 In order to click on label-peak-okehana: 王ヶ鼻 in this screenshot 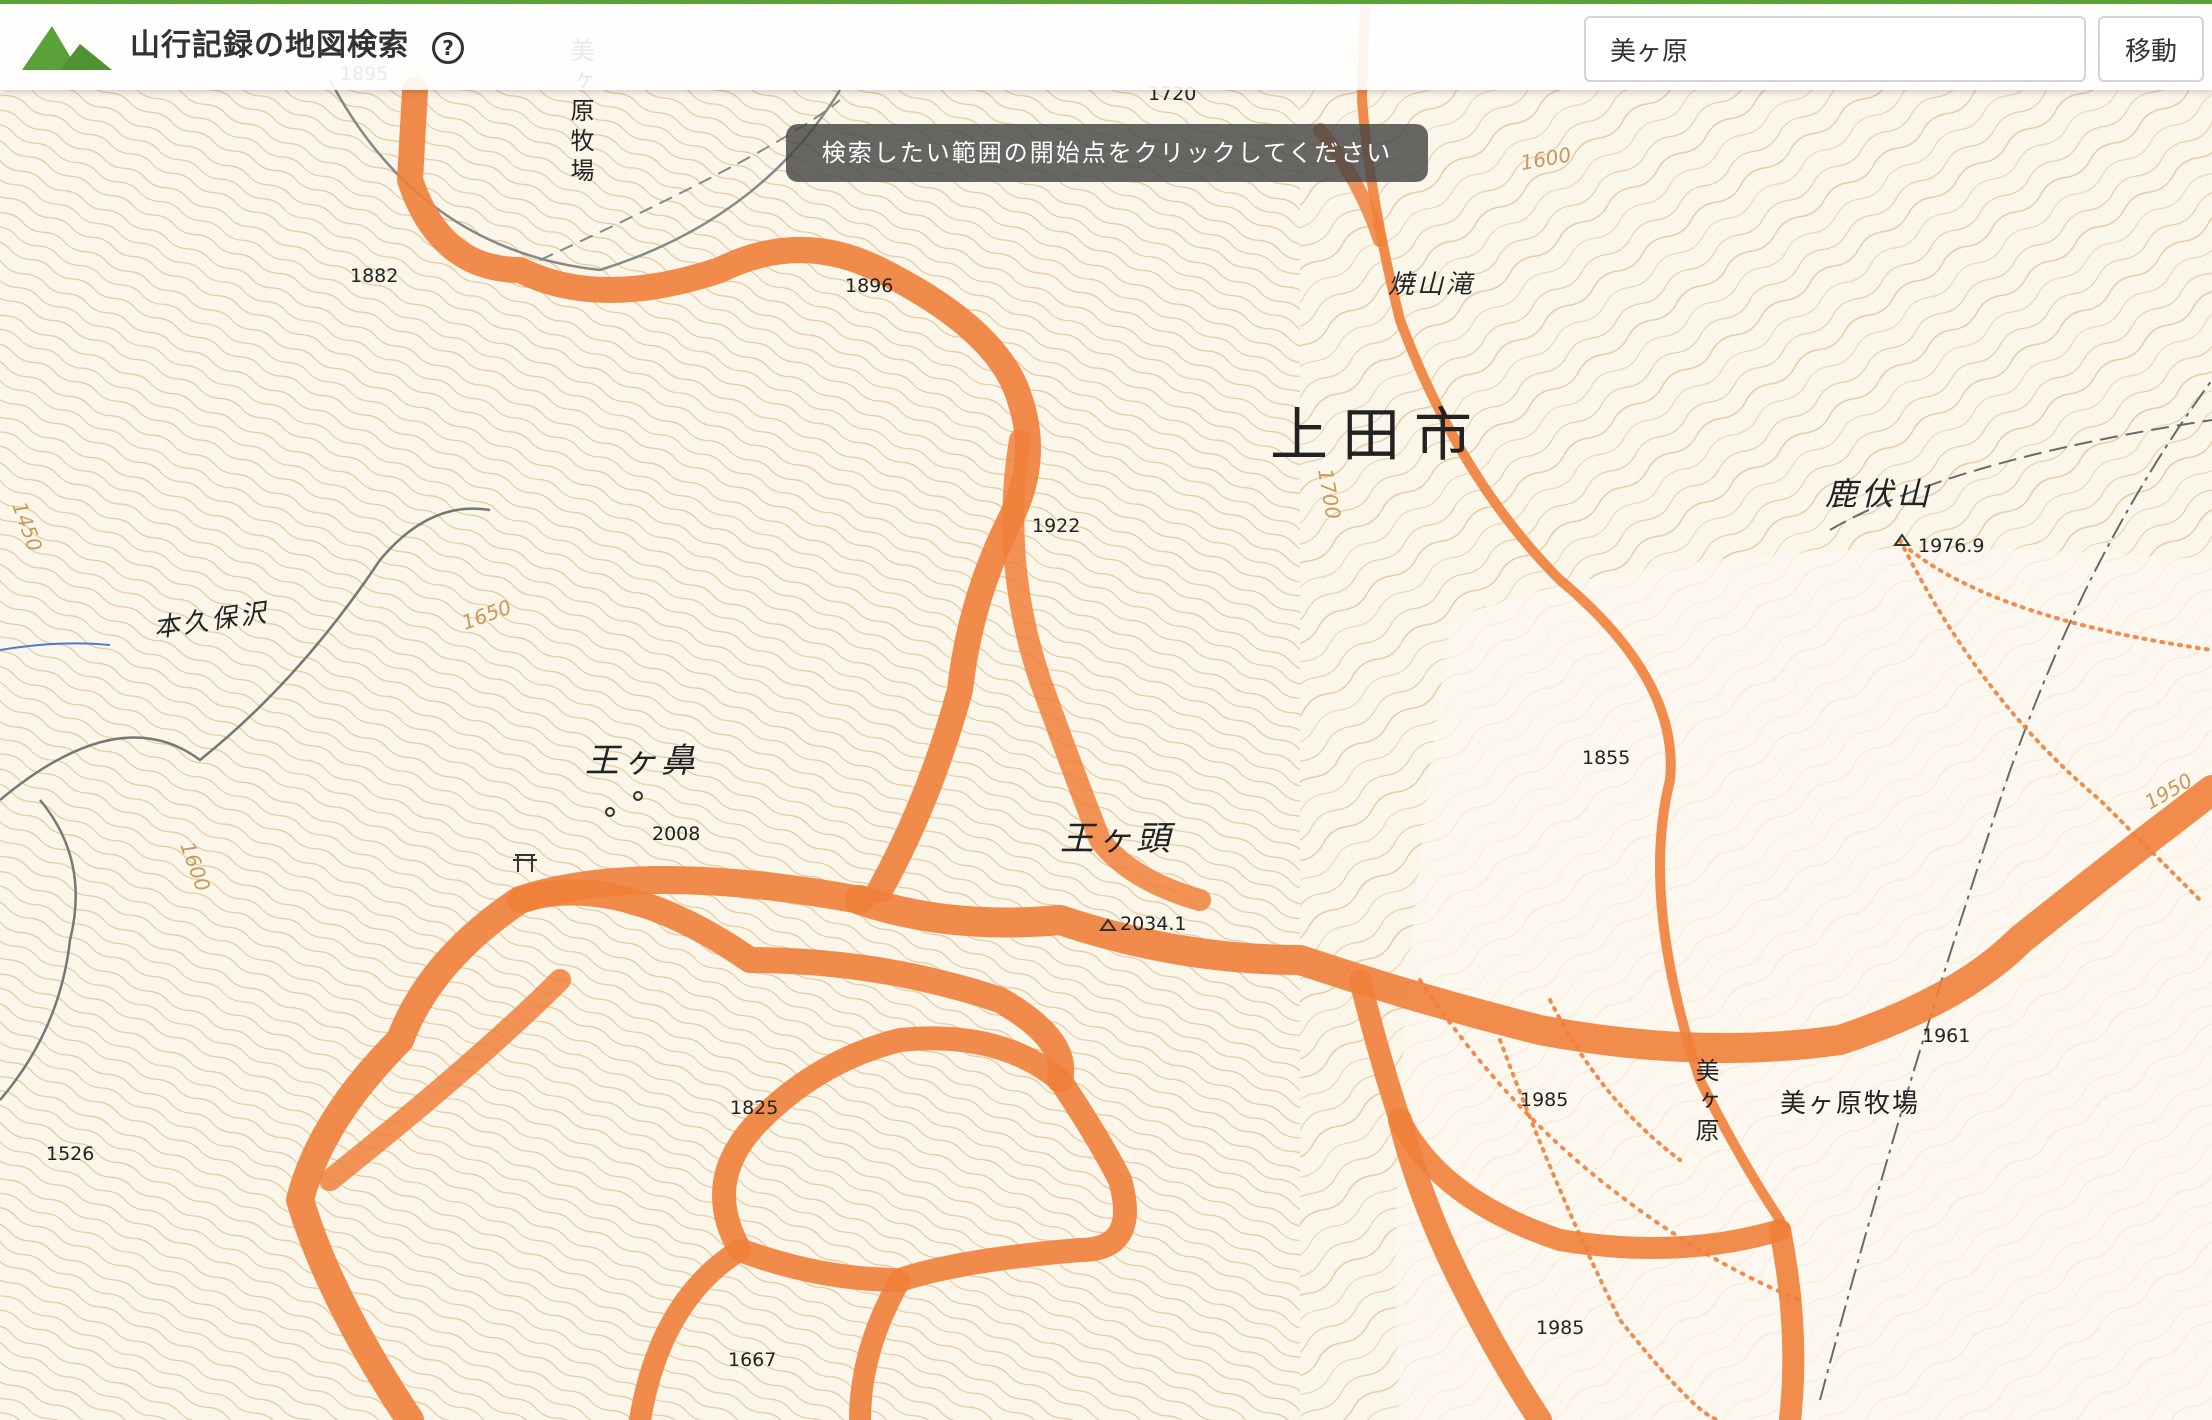, I will do `click(642, 761)`.